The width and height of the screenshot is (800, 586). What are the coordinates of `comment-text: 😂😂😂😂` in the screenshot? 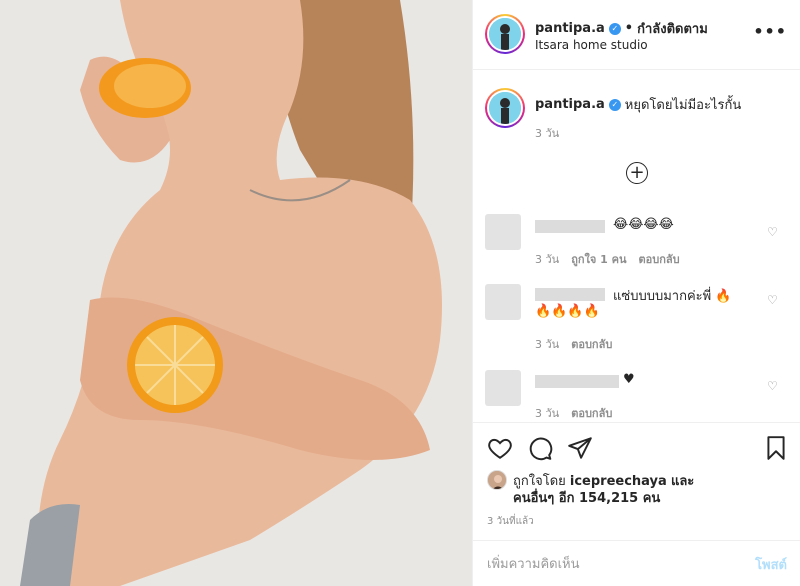 It's located at (643, 224).